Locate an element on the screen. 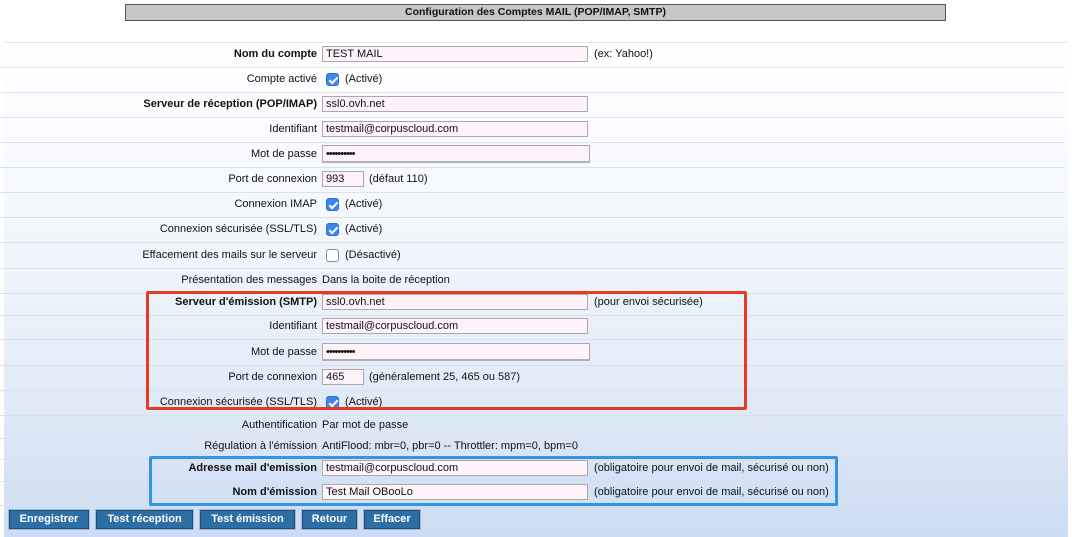  account-name-input is located at coordinates (455, 54).